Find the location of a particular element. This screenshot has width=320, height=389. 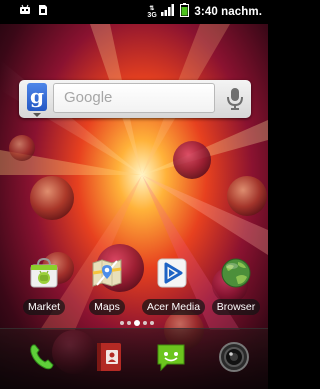

app-label-market: Market is located at coordinates (44, 307).